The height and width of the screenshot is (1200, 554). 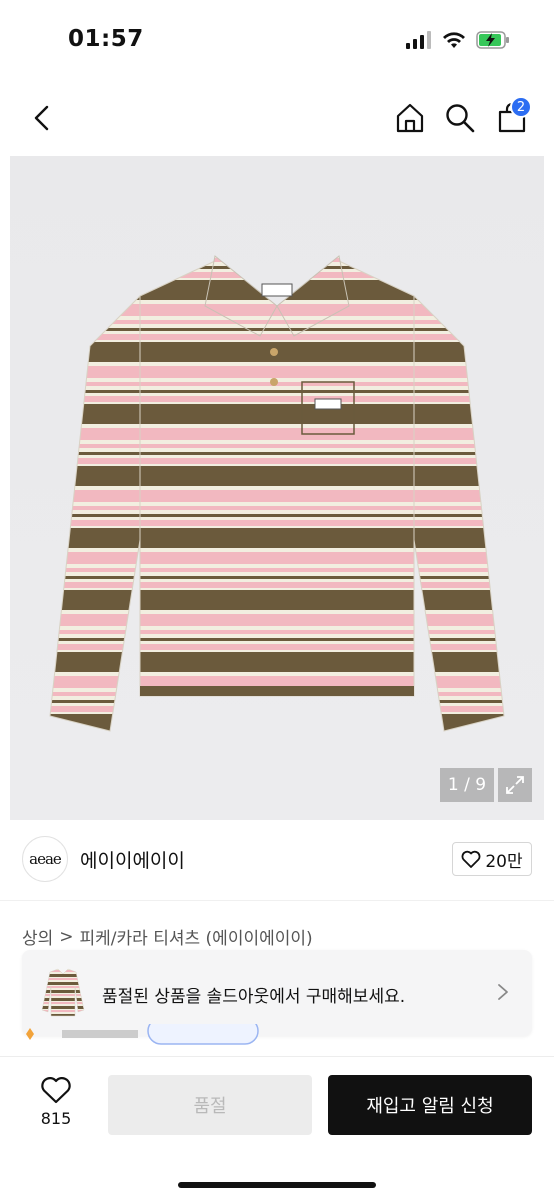 I want to click on signal-icon, so click(x=418, y=40).